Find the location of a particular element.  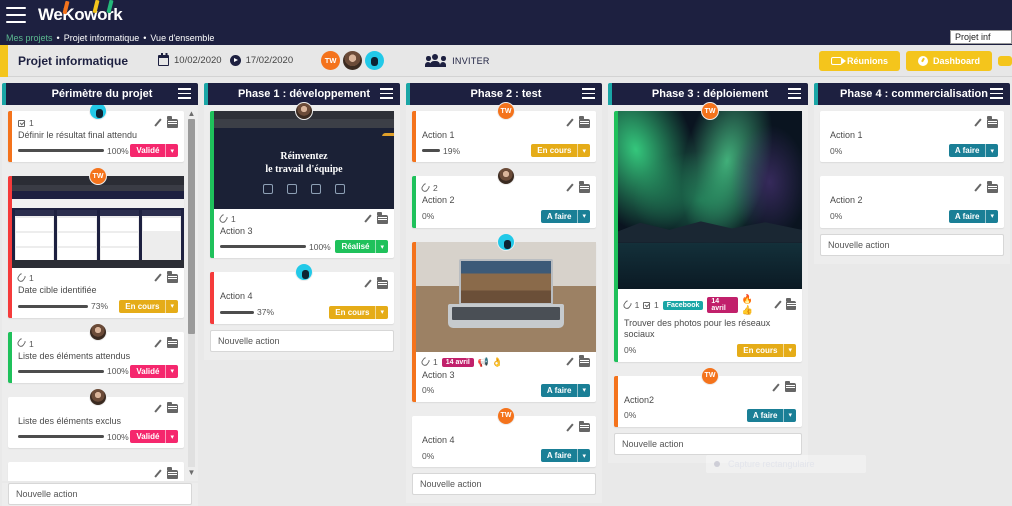

status-badge: Réalisé is located at coordinates (355, 247).